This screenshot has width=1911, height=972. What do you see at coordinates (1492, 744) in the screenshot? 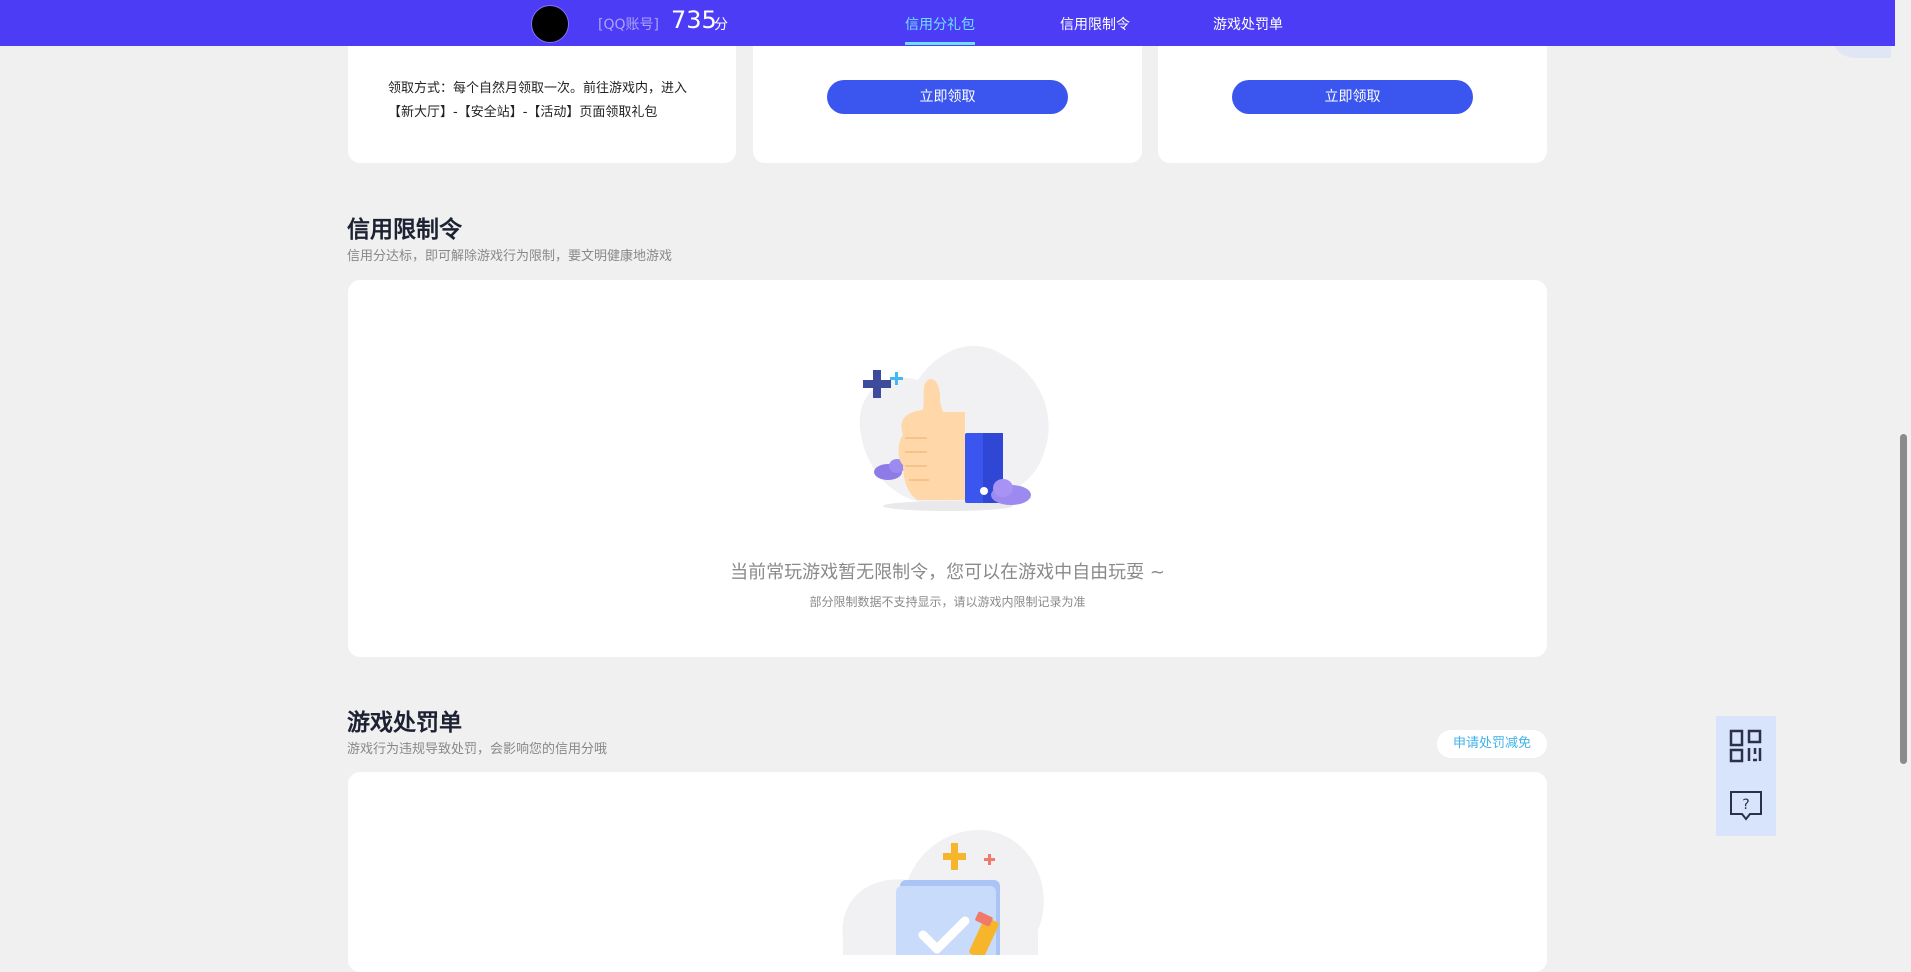
I see `appeal-penalty-button: 申请处罚减免` at bounding box center [1492, 744].